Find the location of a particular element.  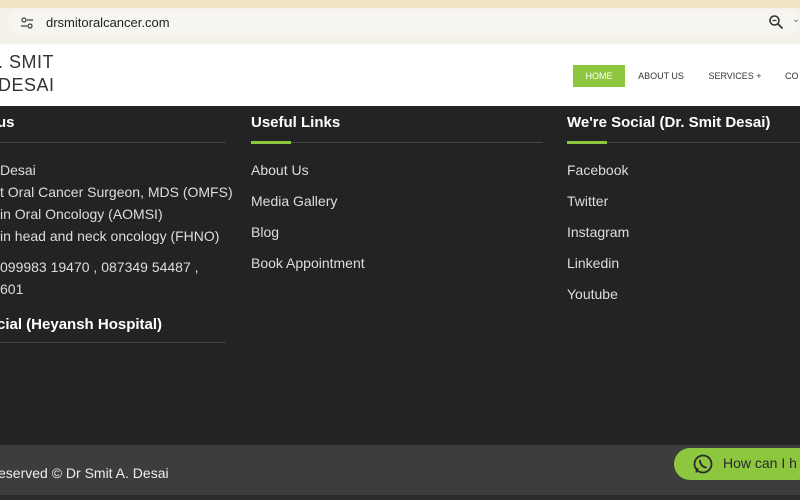

link-twitter: Twitter is located at coordinates (587, 201).